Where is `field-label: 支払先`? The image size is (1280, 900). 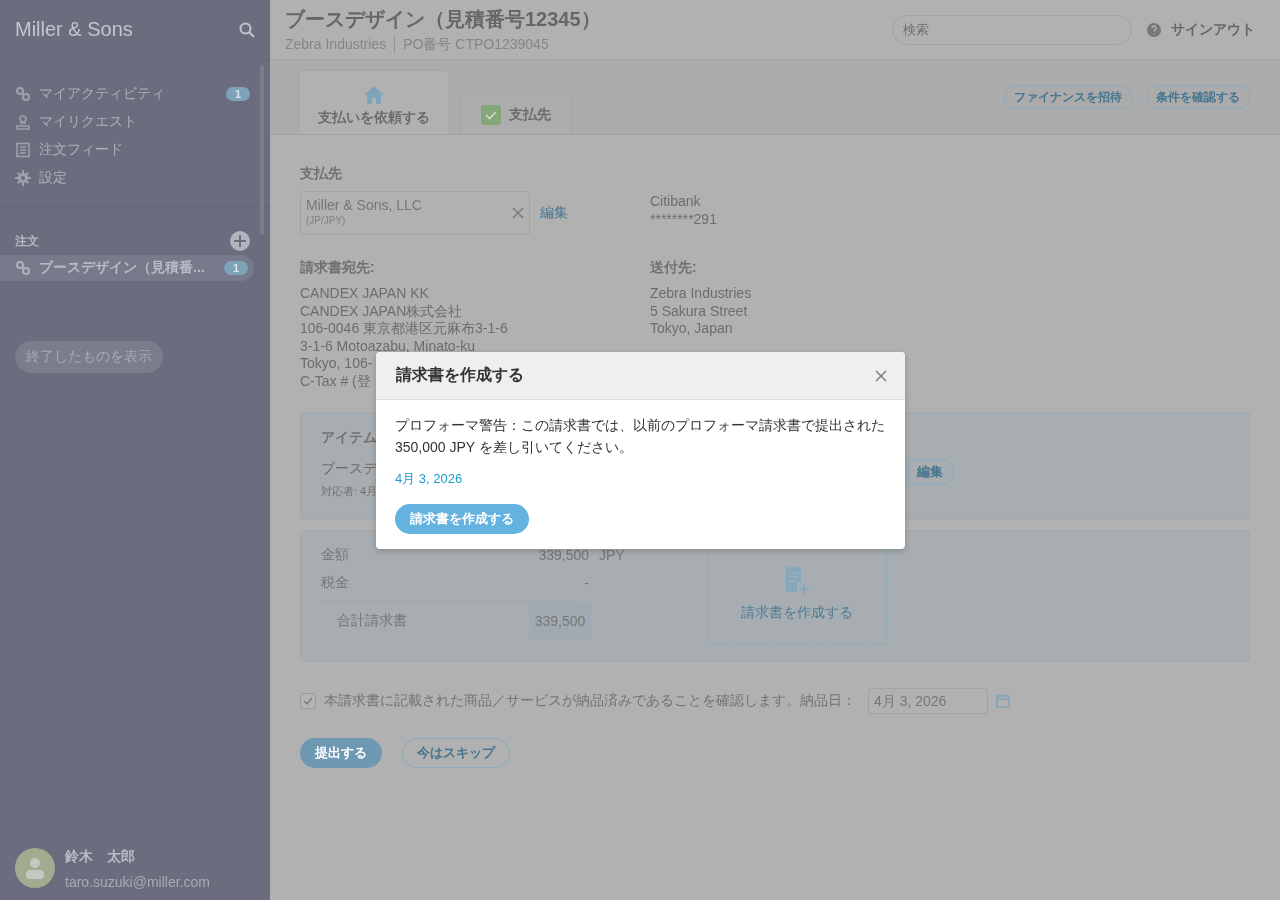
field-label: 支払先 is located at coordinates (321, 174).